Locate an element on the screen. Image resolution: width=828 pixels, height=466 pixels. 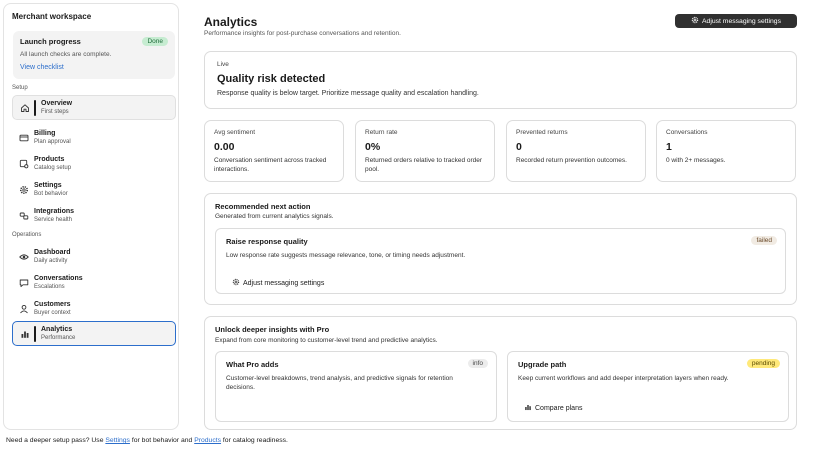
metric-label: Avg sentiment is located at coordinates (235, 132).